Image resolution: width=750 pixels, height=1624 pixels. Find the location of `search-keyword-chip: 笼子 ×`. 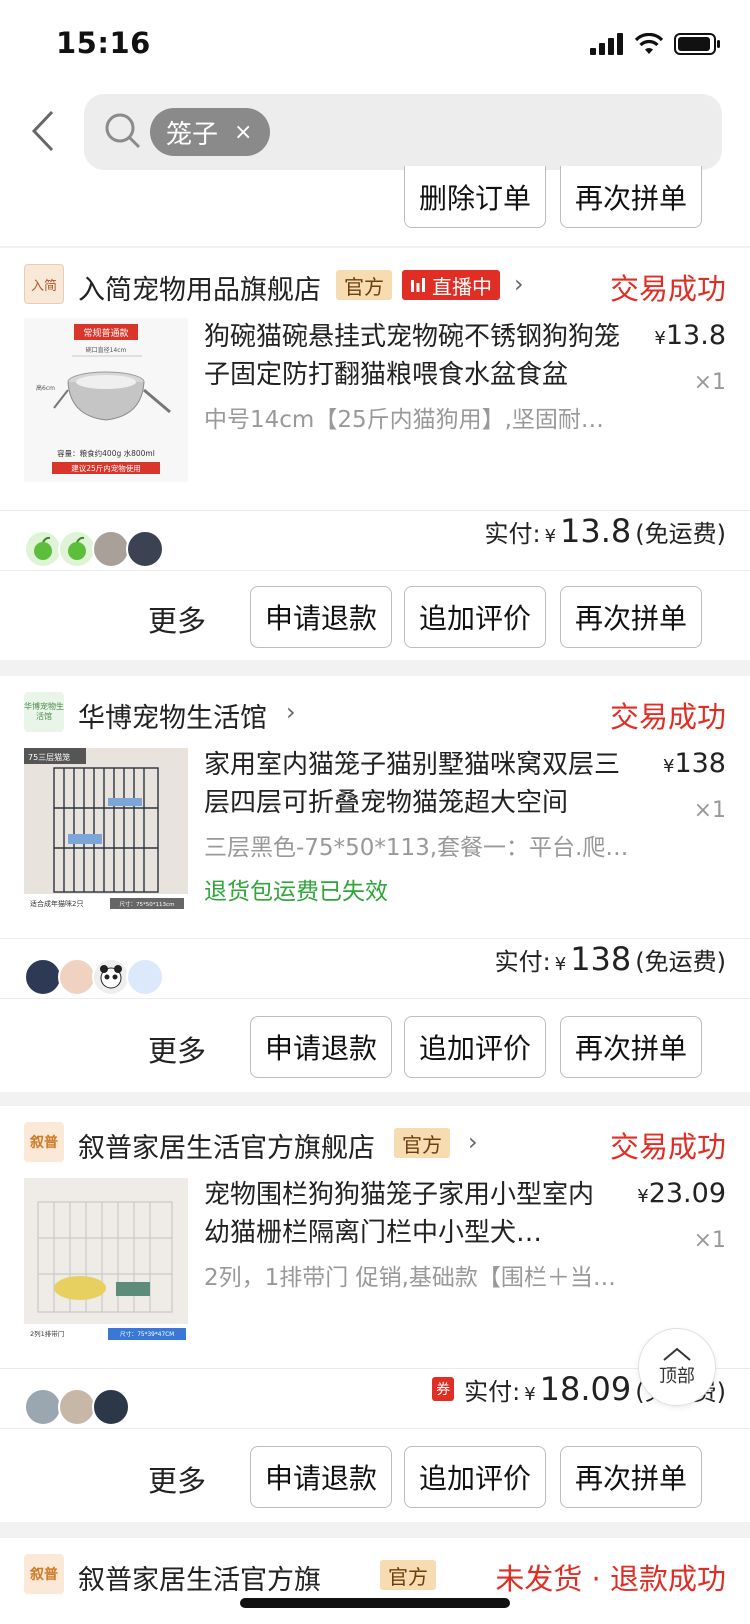

search-keyword-chip: 笼子 × is located at coordinates (210, 132).